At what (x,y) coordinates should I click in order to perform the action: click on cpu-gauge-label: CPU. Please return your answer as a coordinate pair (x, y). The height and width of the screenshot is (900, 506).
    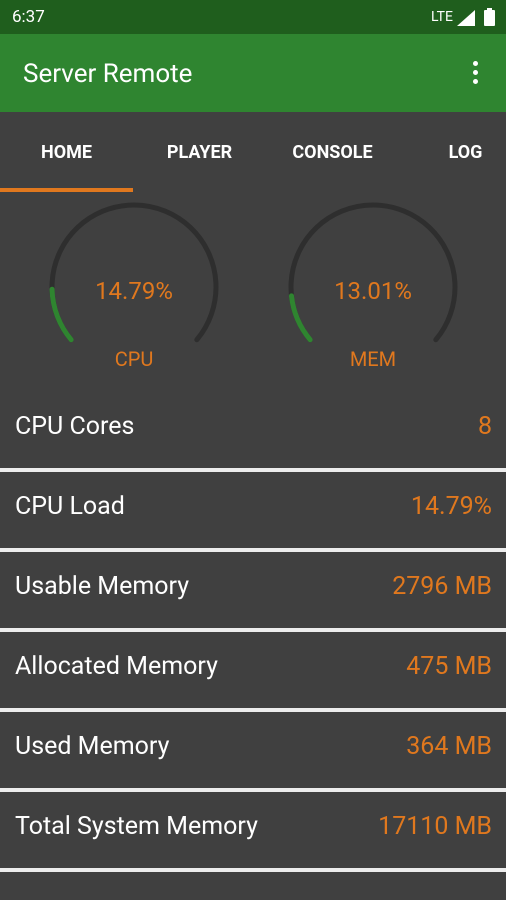
    Looking at the image, I should click on (134, 359).